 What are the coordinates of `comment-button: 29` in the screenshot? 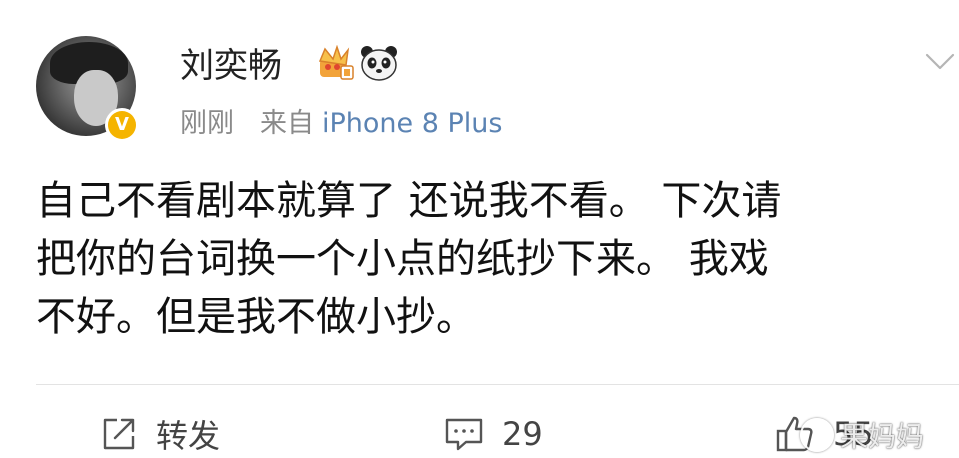 It's located at (493, 434).